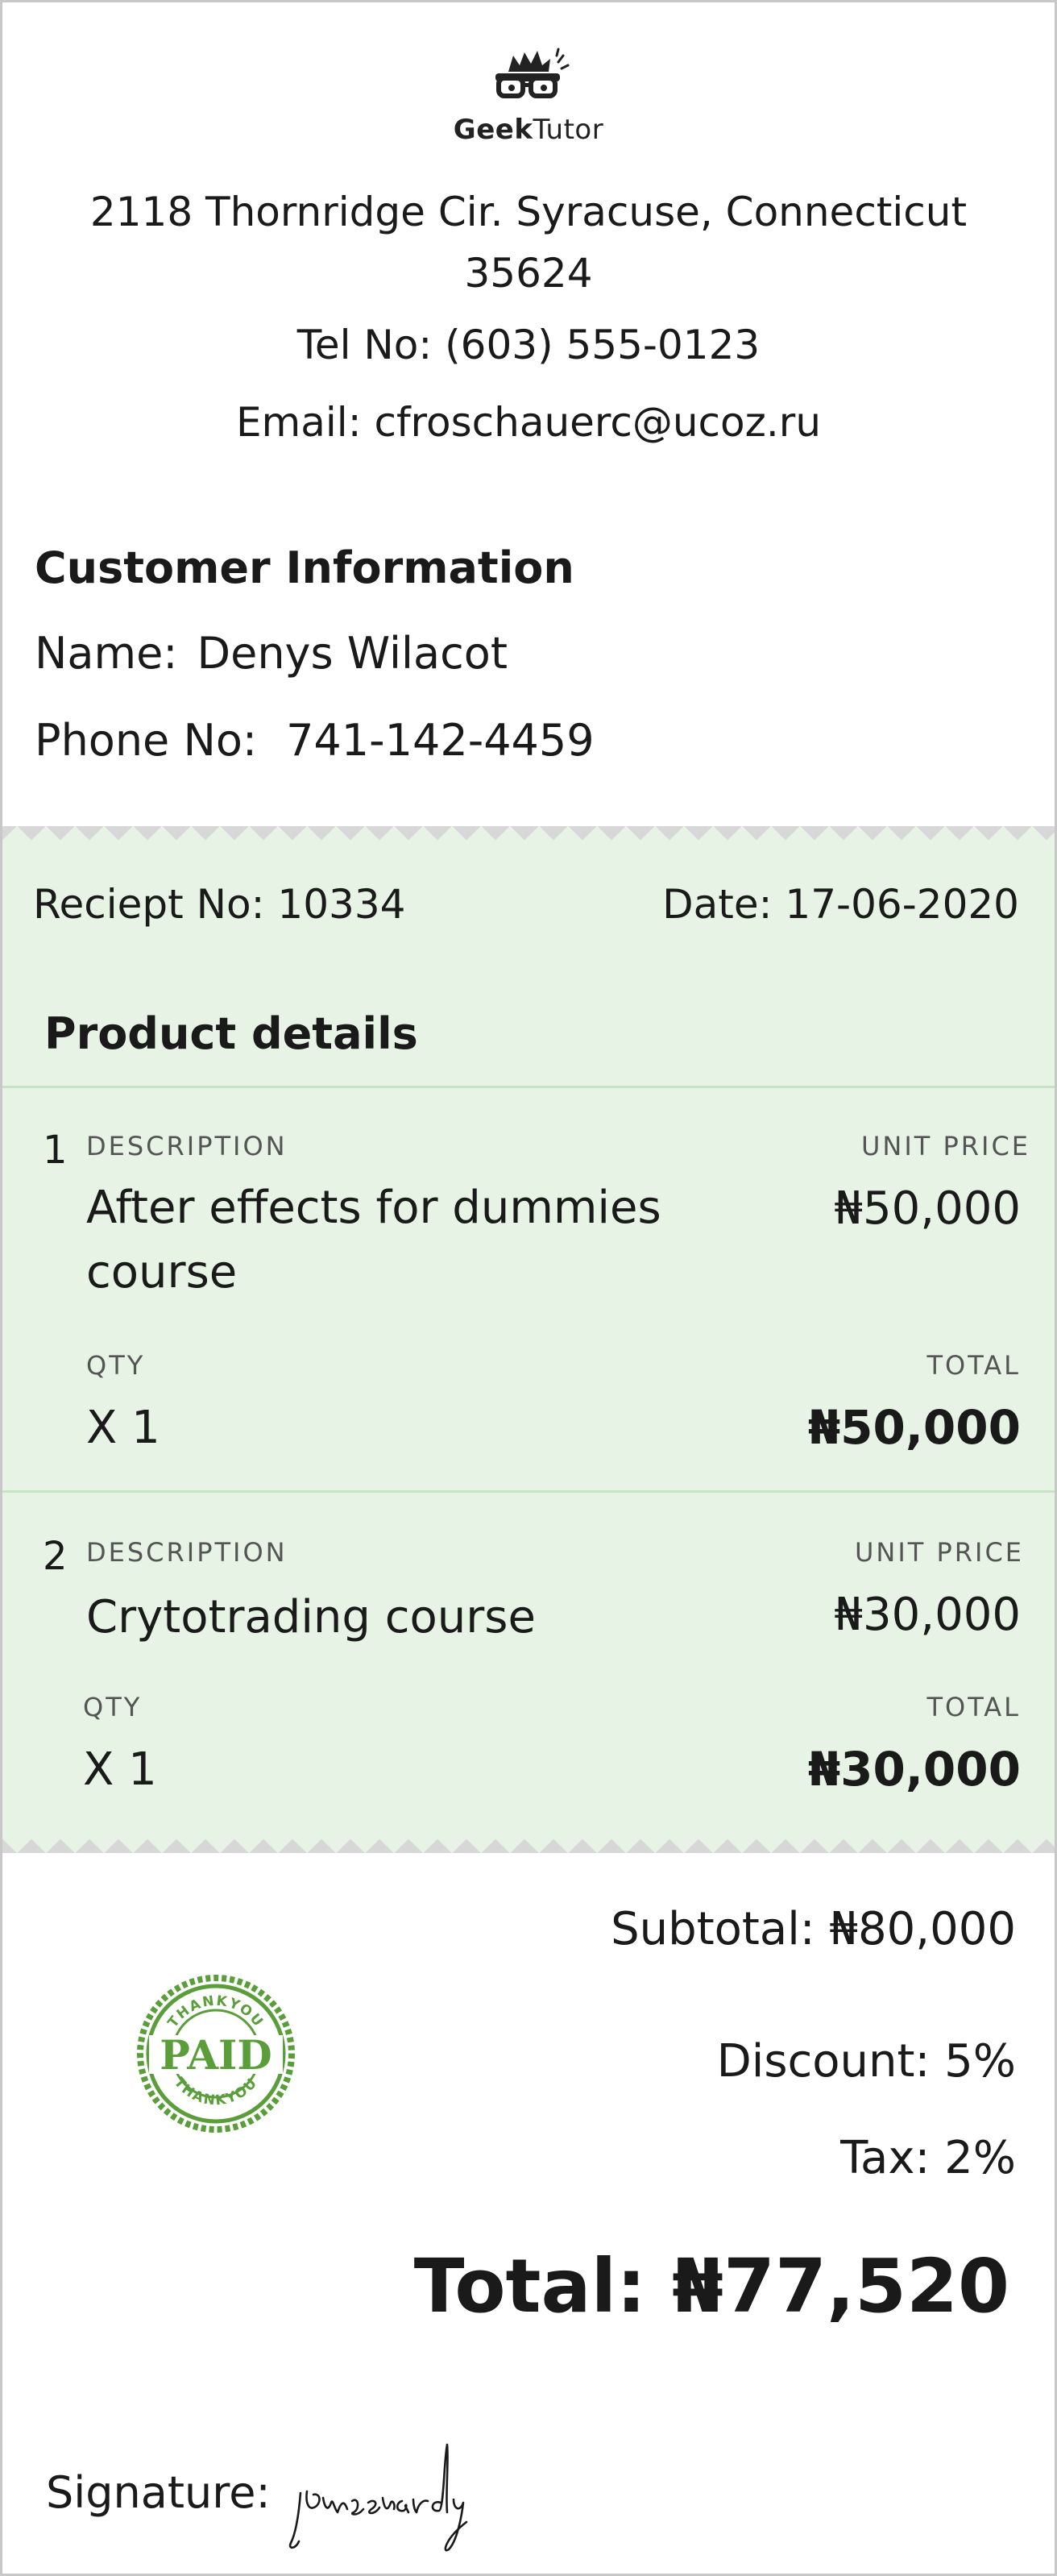  Describe the element at coordinates (364, 345) in the screenshot. I see `tel-label: Tel No:` at that location.